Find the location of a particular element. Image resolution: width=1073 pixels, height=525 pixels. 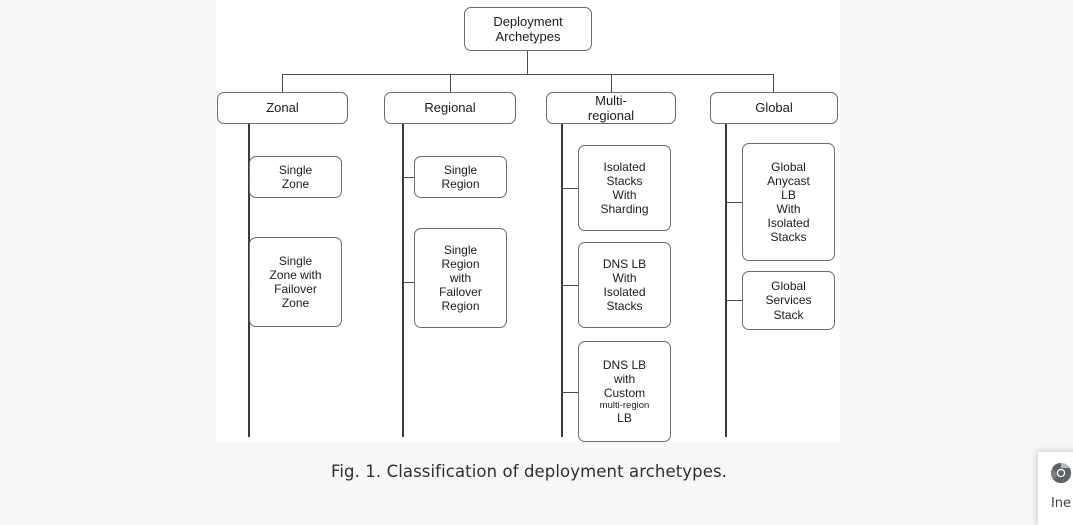

taskbar-label: Ine is located at coordinates (1061, 503).